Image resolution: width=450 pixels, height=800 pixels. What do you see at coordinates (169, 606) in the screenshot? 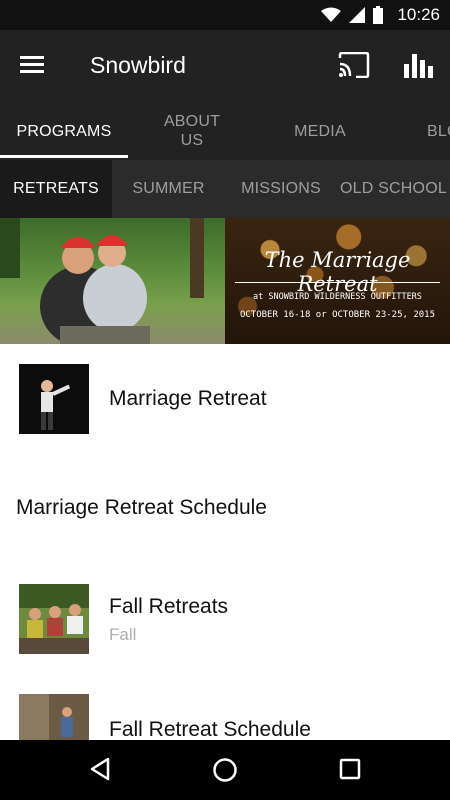
I see `item-title: Fall Retreats` at bounding box center [169, 606].